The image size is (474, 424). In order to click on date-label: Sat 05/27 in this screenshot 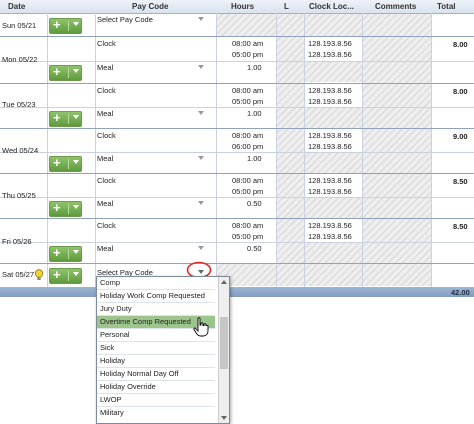, I will do `click(18, 274)`.